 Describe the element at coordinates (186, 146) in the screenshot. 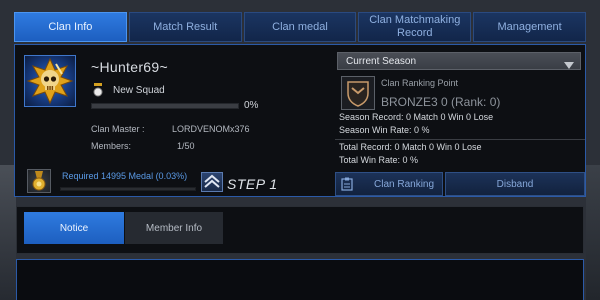

I see `members-value: 1/50` at that location.